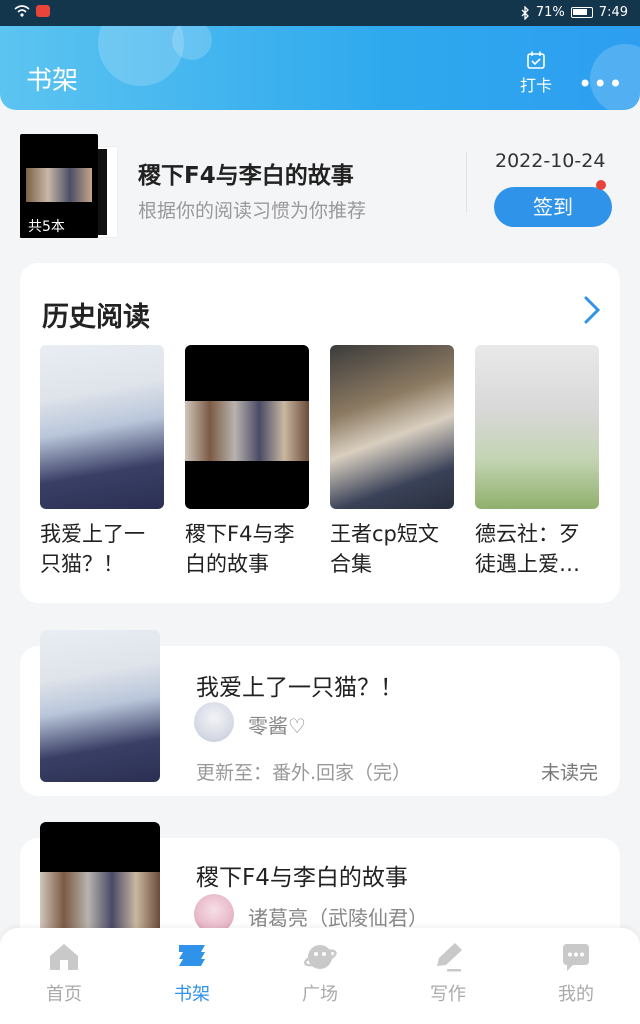 Image resolution: width=640 pixels, height=1024 pixels. Describe the element at coordinates (246, 173) in the screenshot. I see `recommendation-title: 稷下F4与李白的故事` at that location.